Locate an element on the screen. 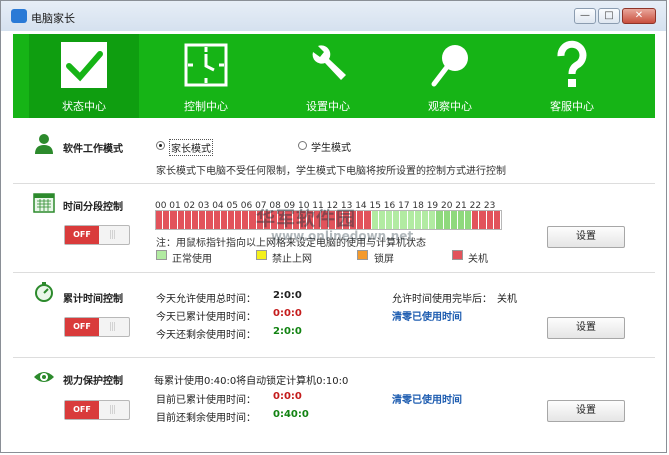  eye-settings-button: 设置 is located at coordinates (586, 411).